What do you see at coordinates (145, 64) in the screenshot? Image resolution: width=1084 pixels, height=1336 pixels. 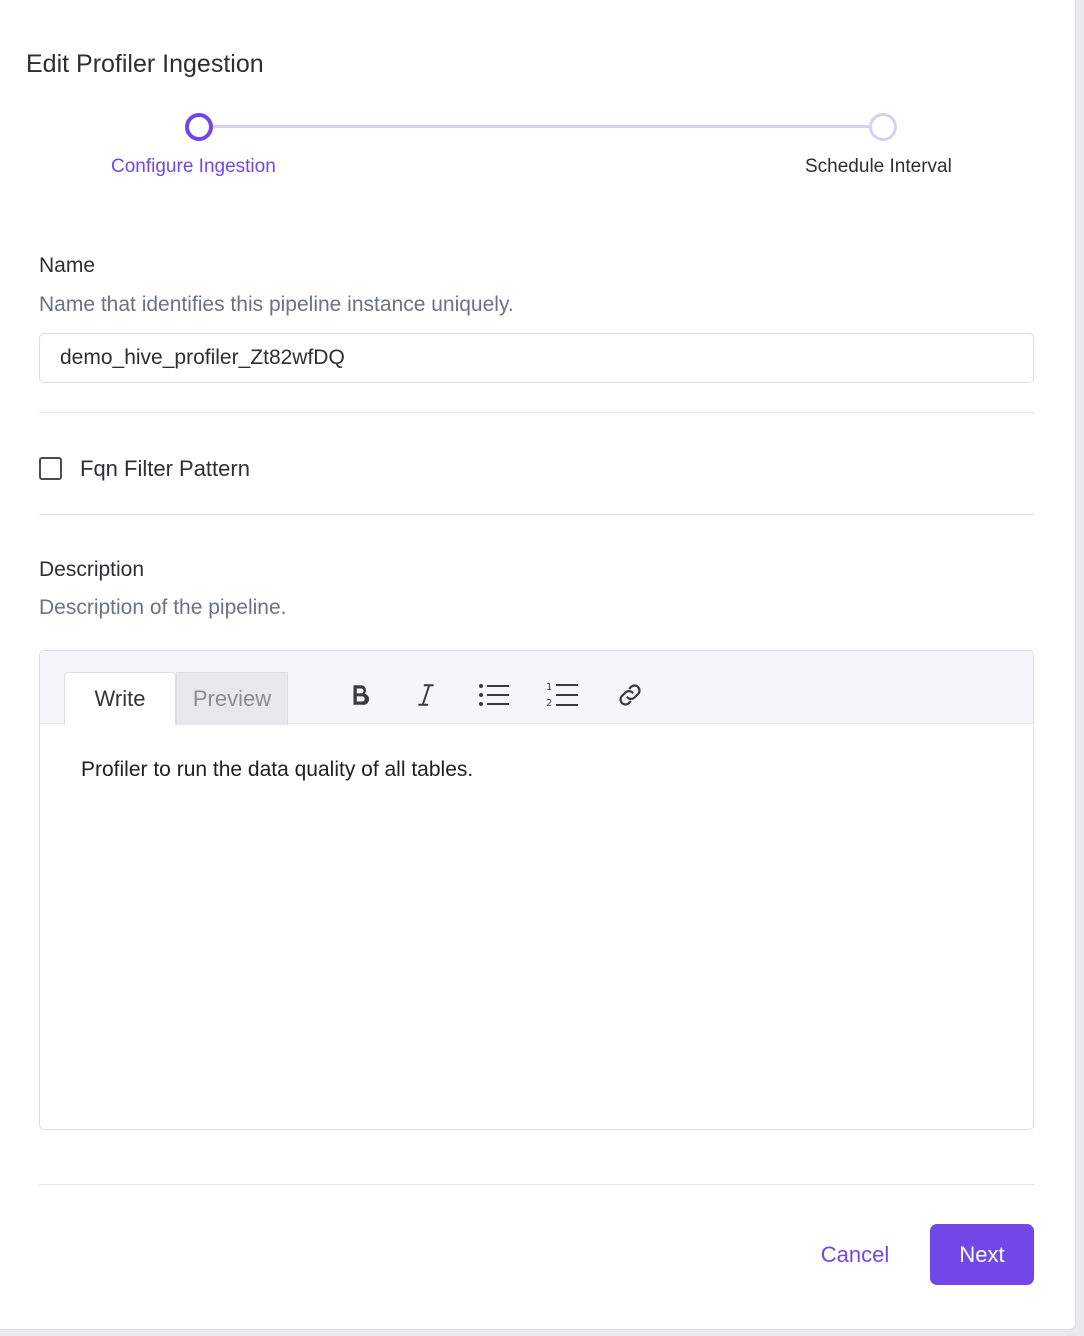 I see `dialog-title: Edit Profiler Ingestion` at bounding box center [145, 64].